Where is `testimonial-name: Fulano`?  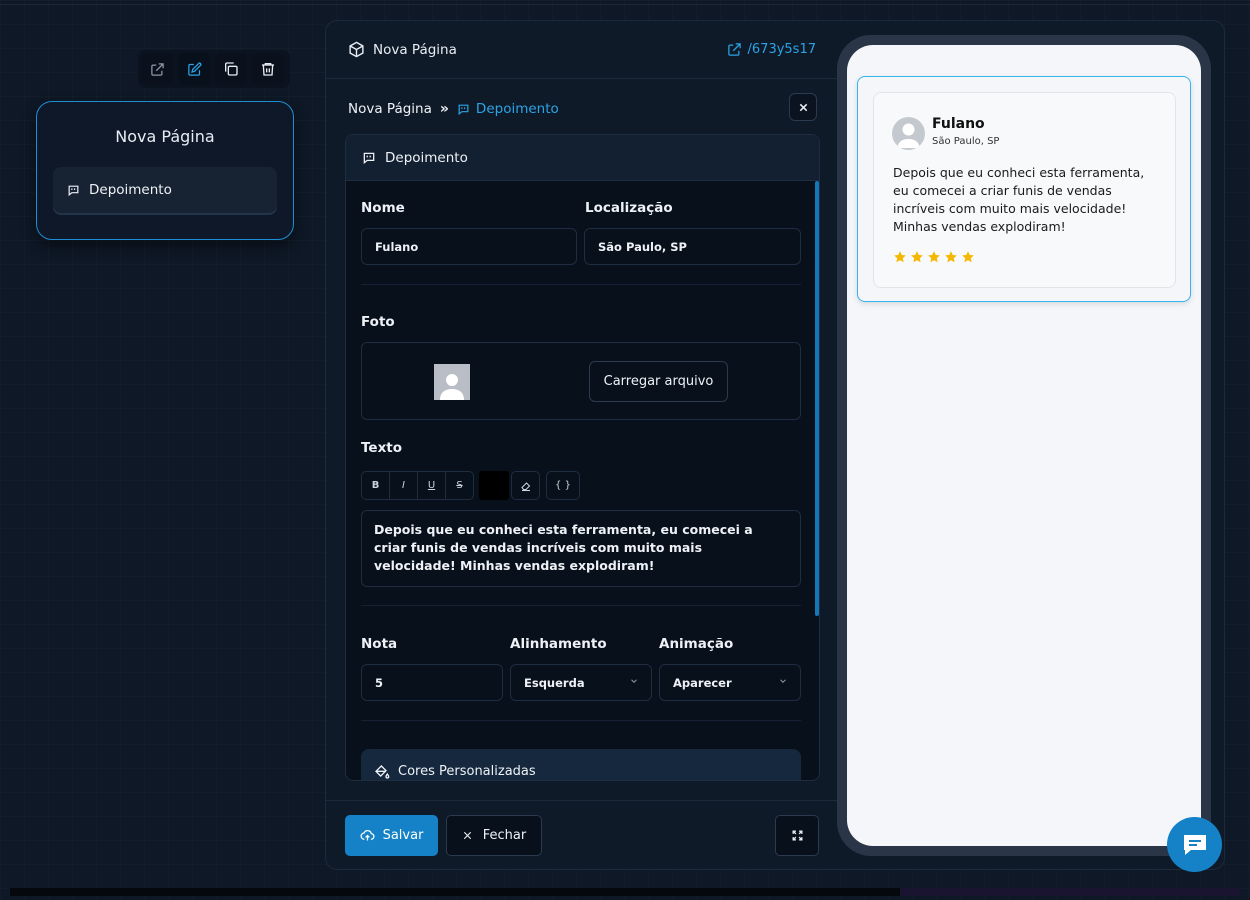 testimonial-name: Fulano is located at coordinates (958, 124).